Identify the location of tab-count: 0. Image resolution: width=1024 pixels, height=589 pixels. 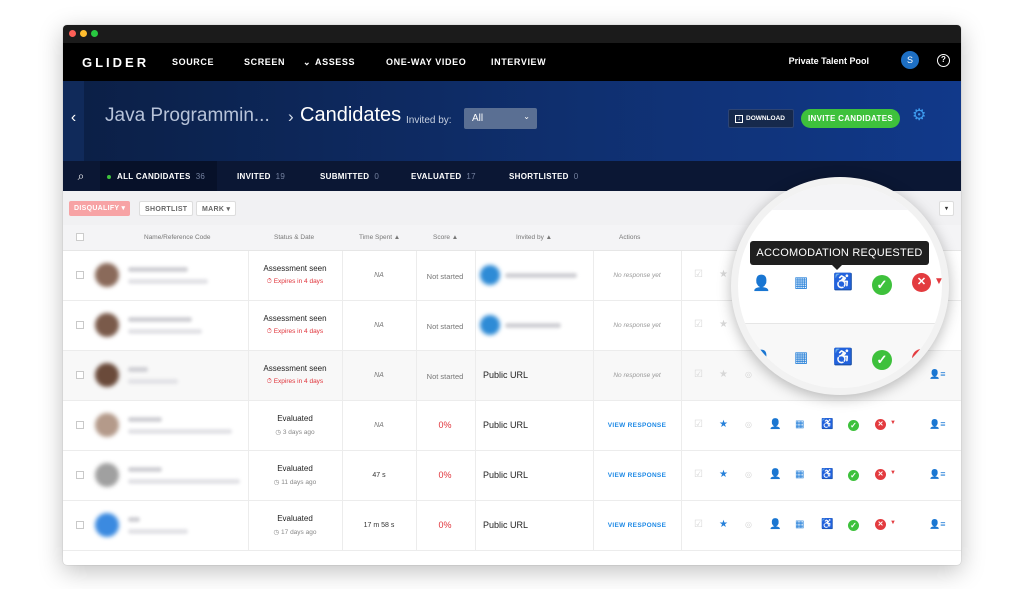
(377, 176).